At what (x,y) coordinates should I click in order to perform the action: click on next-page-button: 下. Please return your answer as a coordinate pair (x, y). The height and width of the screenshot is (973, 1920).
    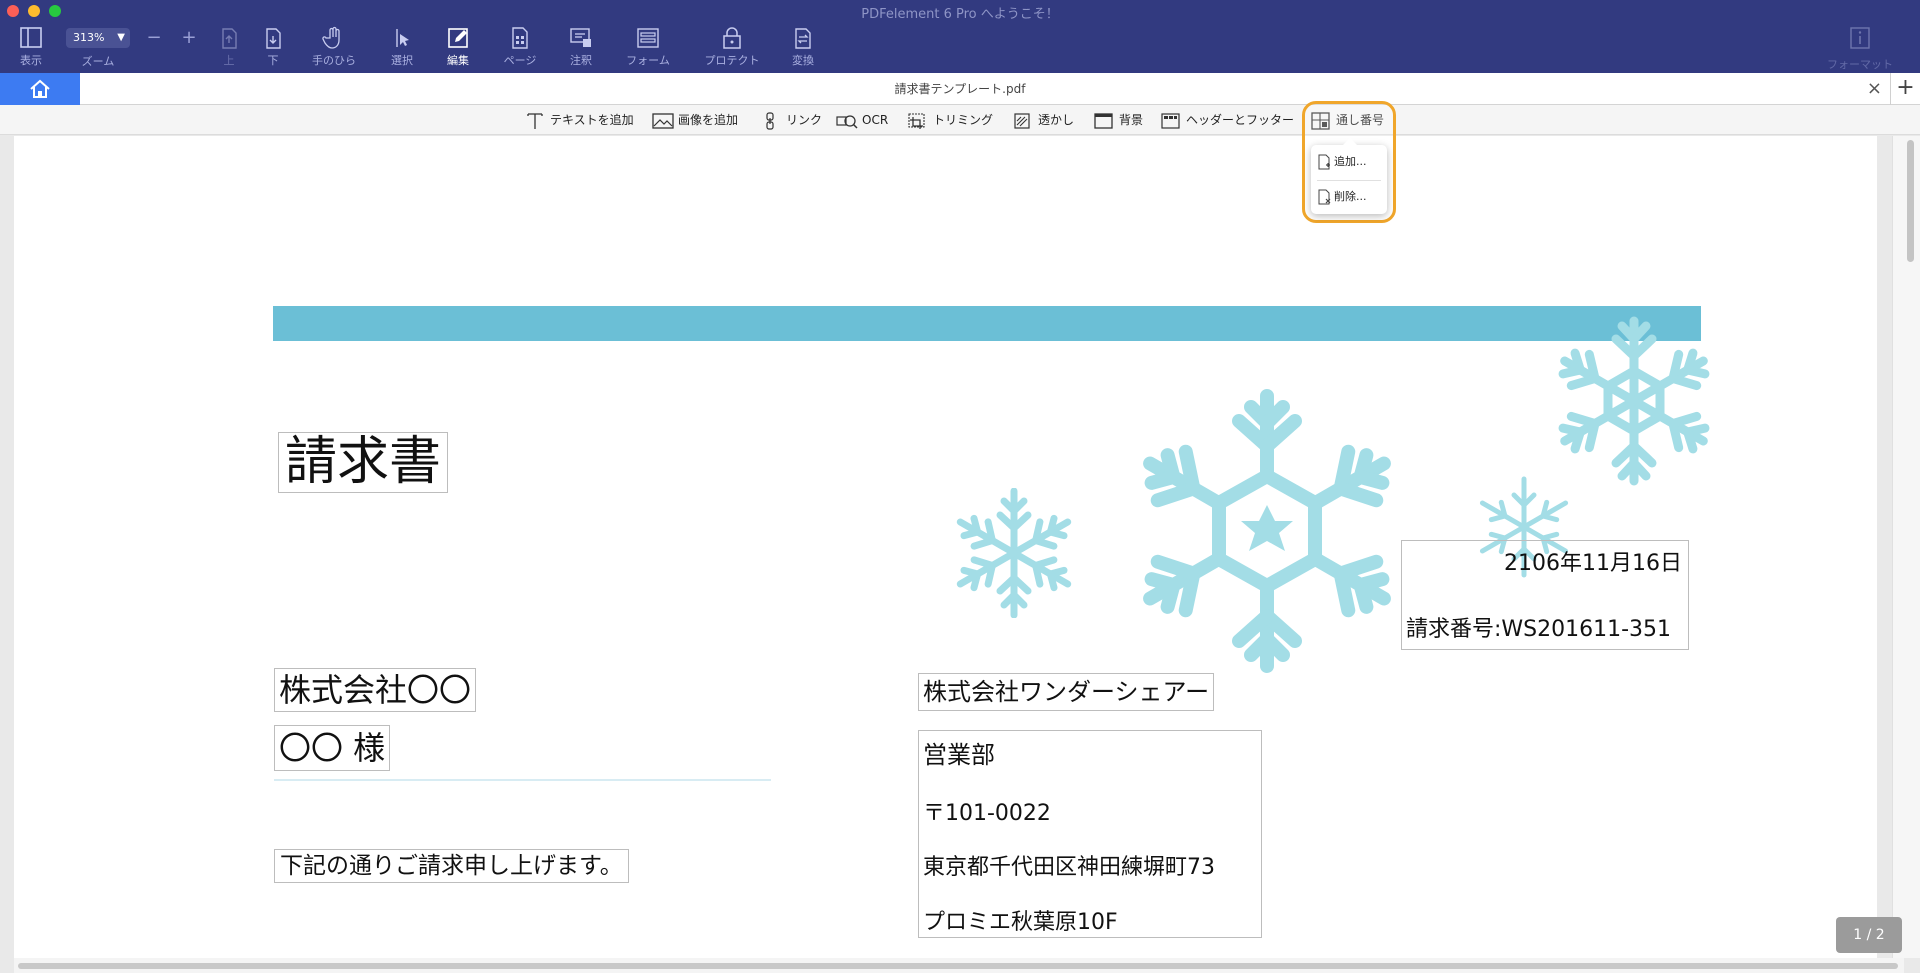
    Looking at the image, I should click on (273, 47).